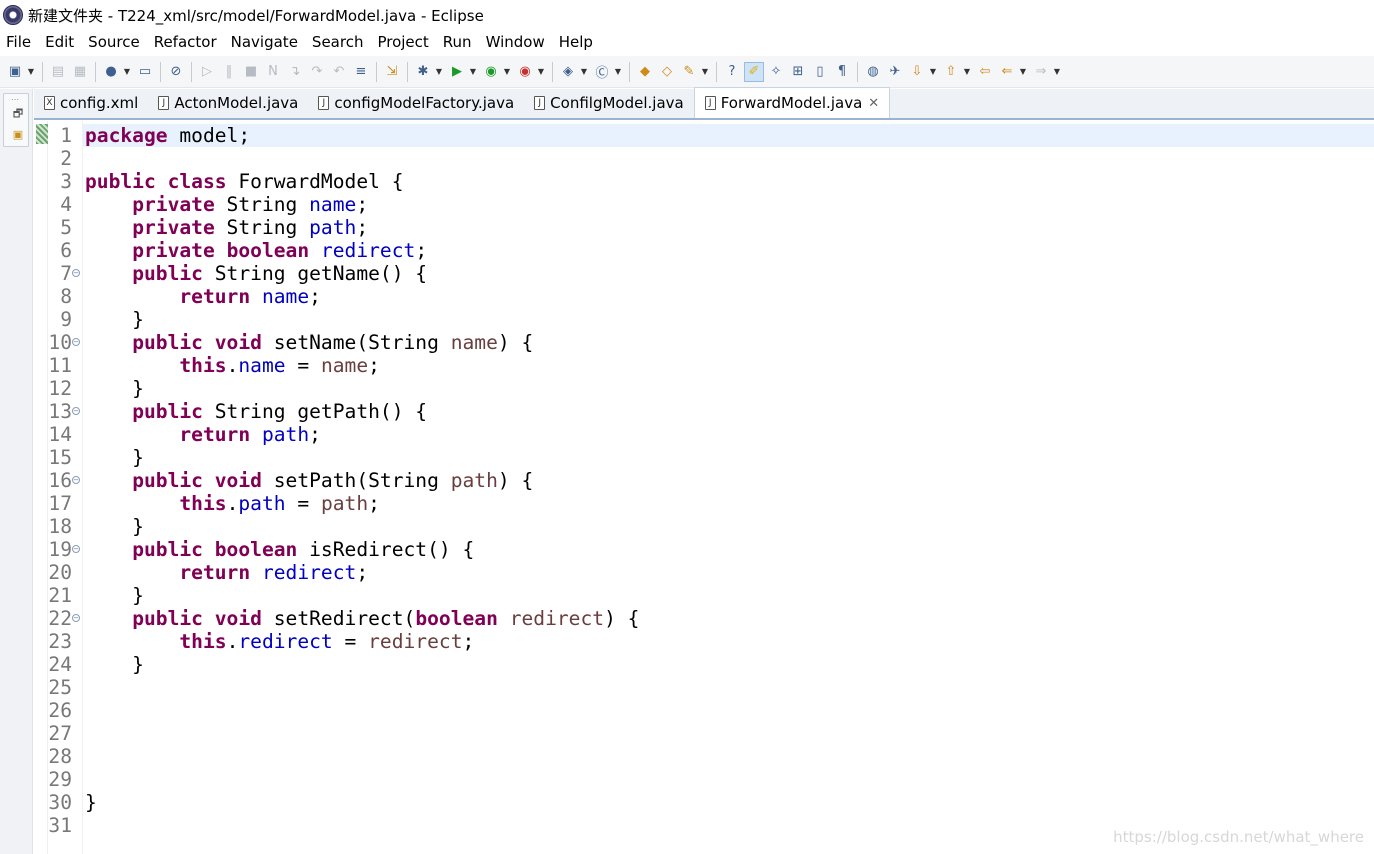 The width and height of the screenshot is (1374, 854). What do you see at coordinates (515, 42) in the screenshot?
I see `menu-window: Window` at bounding box center [515, 42].